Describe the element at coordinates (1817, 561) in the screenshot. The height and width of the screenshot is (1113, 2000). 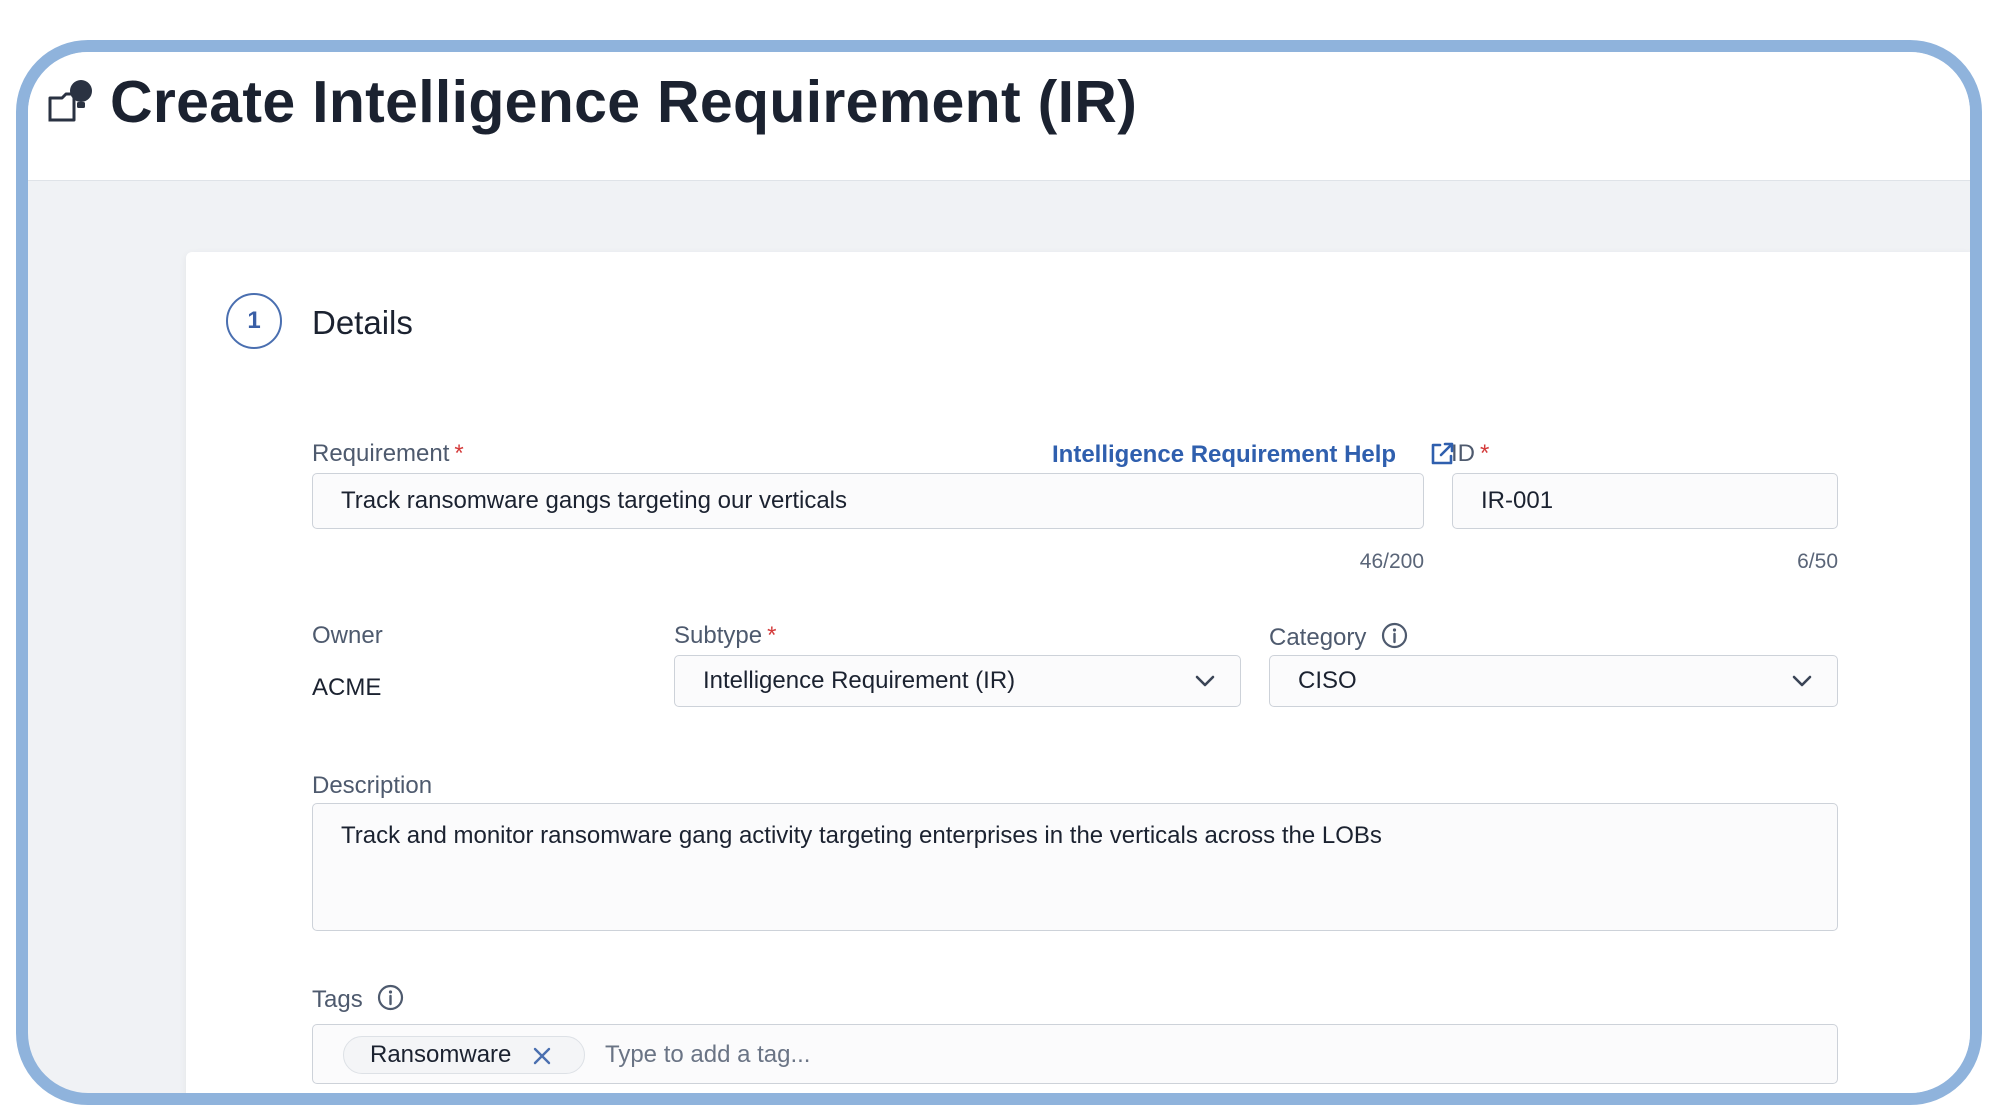
I see `id-counter: 6/50` at that location.